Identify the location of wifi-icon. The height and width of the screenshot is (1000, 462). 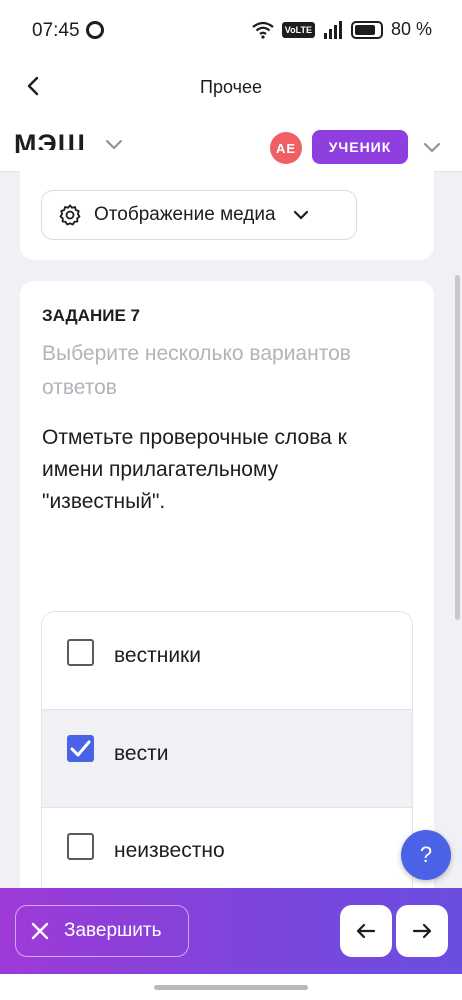
(263, 30).